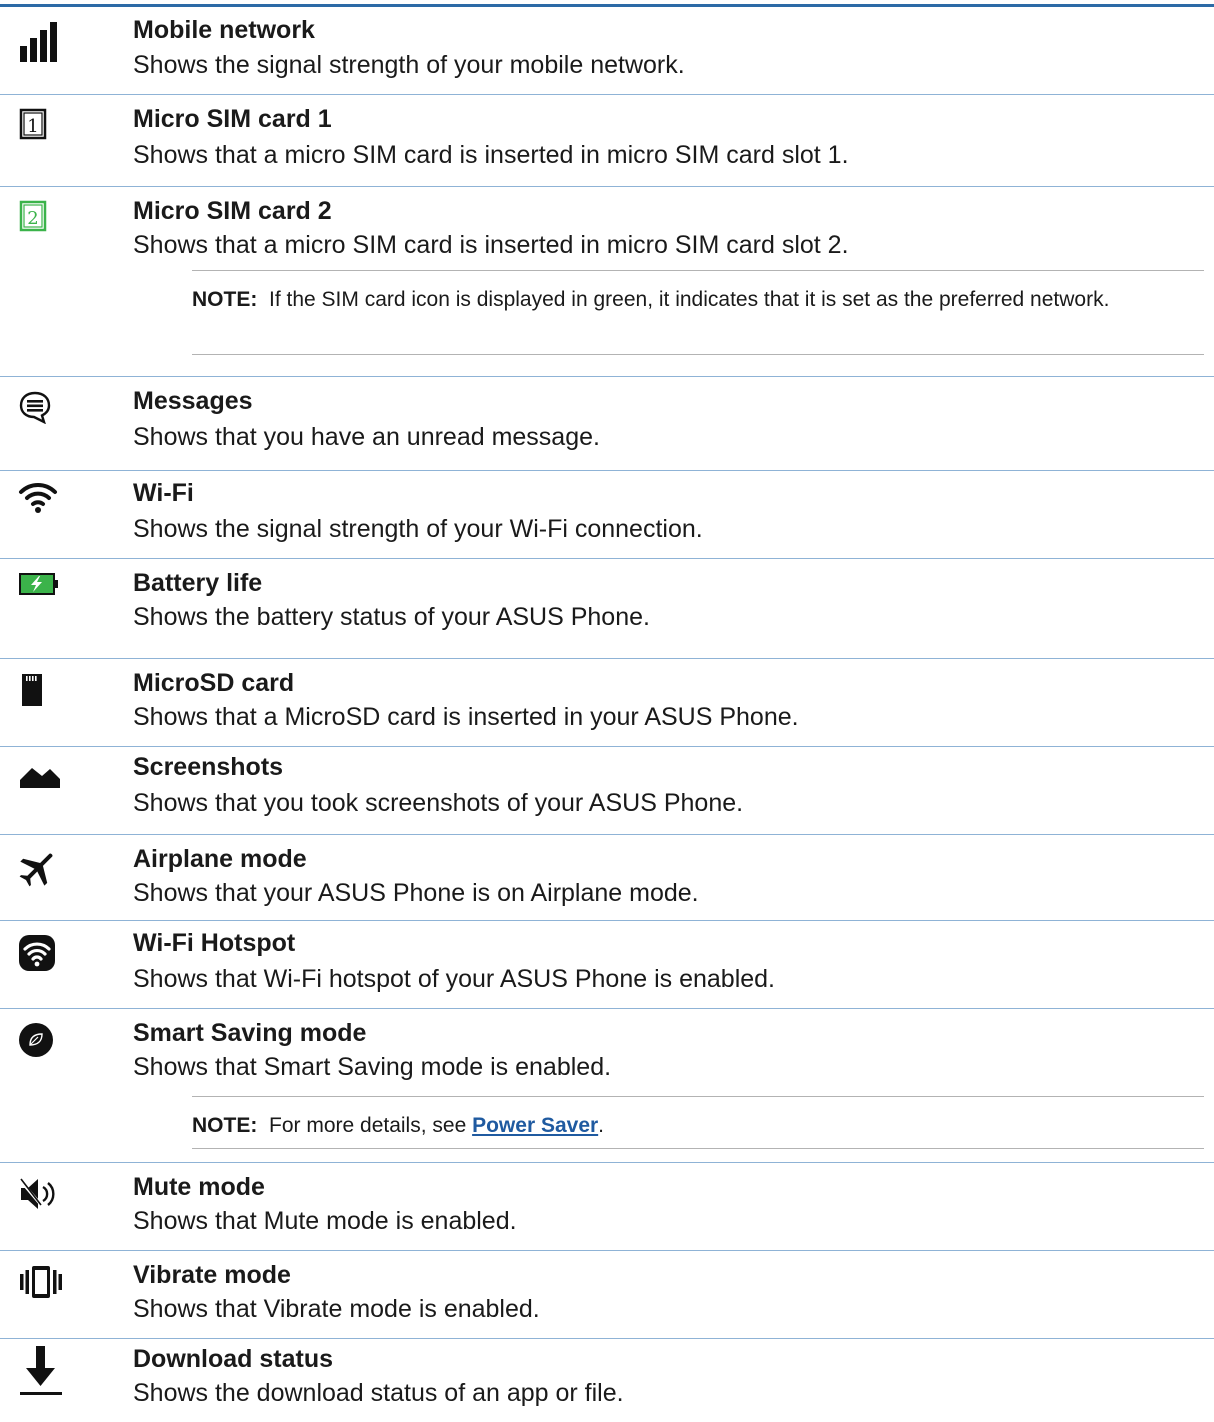 The image size is (1214, 1422). What do you see at coordinates (42, 1198) in the screenshot?
I see `speaker-mute-icon` at bounding box center [42, 1198].